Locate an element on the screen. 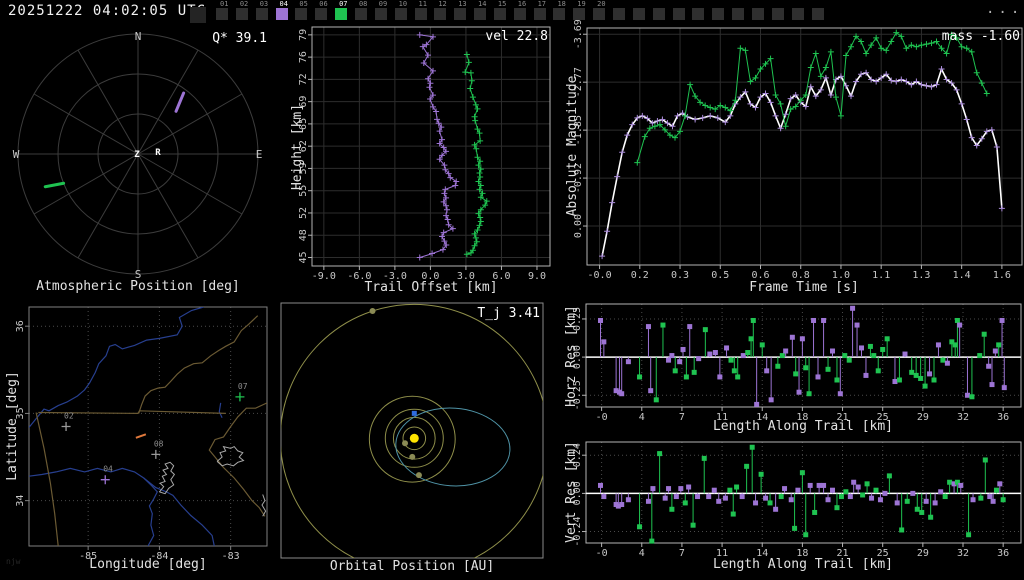 This screenshot has width=1024, height=580. map-xlabel: Longitude [deg] is located at coordinates (147, 564).